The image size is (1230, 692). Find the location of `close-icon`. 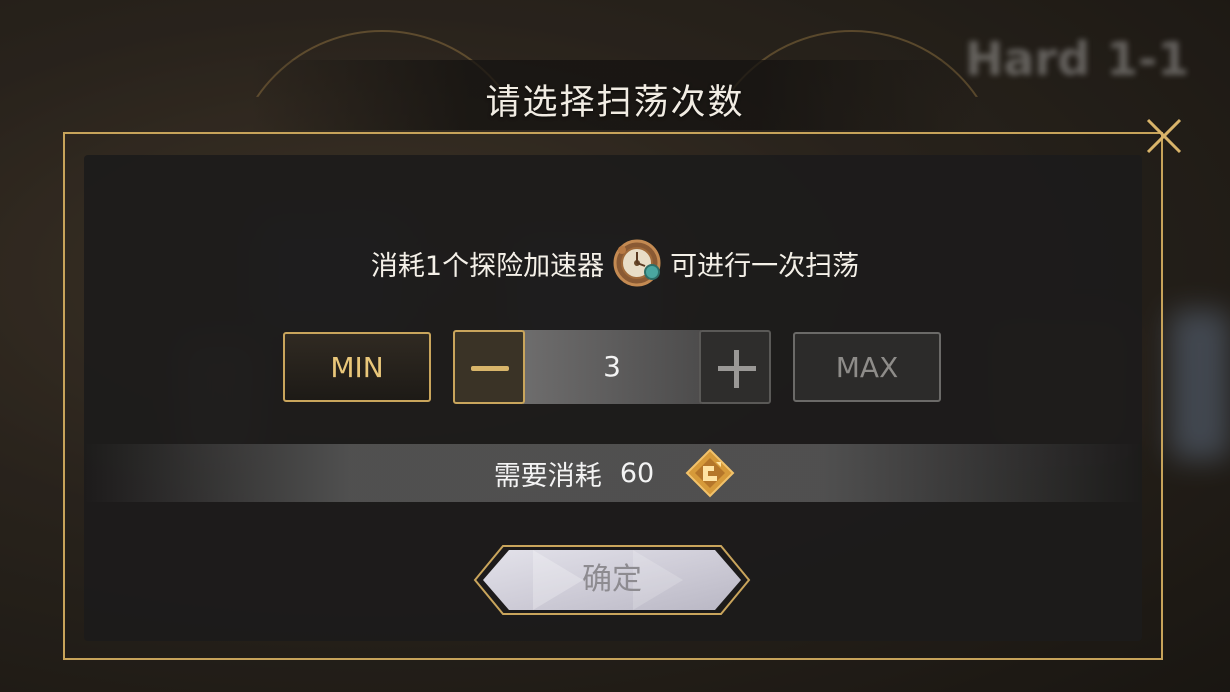

close-icon is located at coordinates (1164, 136).